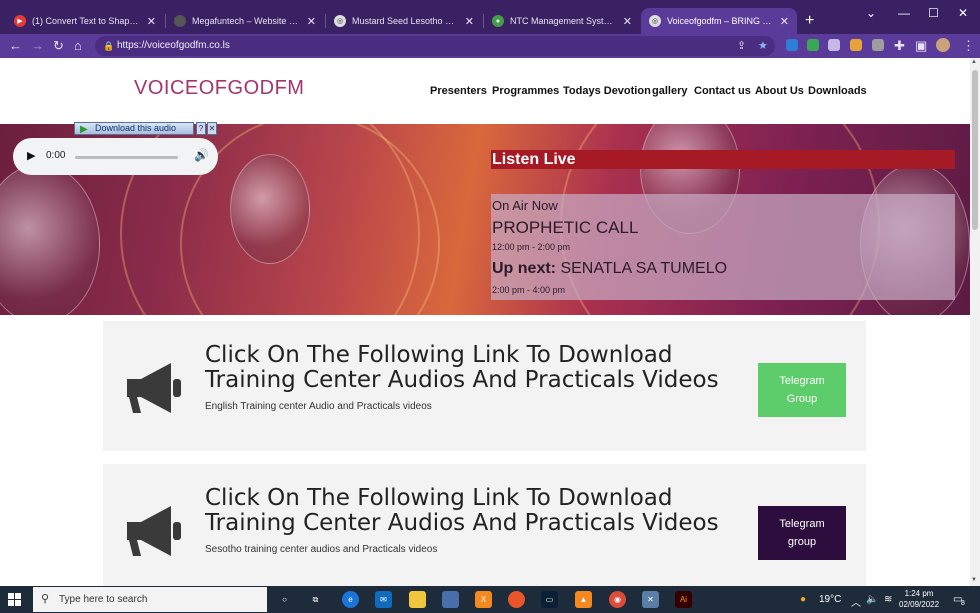 The width and height of the screenshot is (980, 613). I want to click on back-arrow-icon: ←, so click(15, 45).